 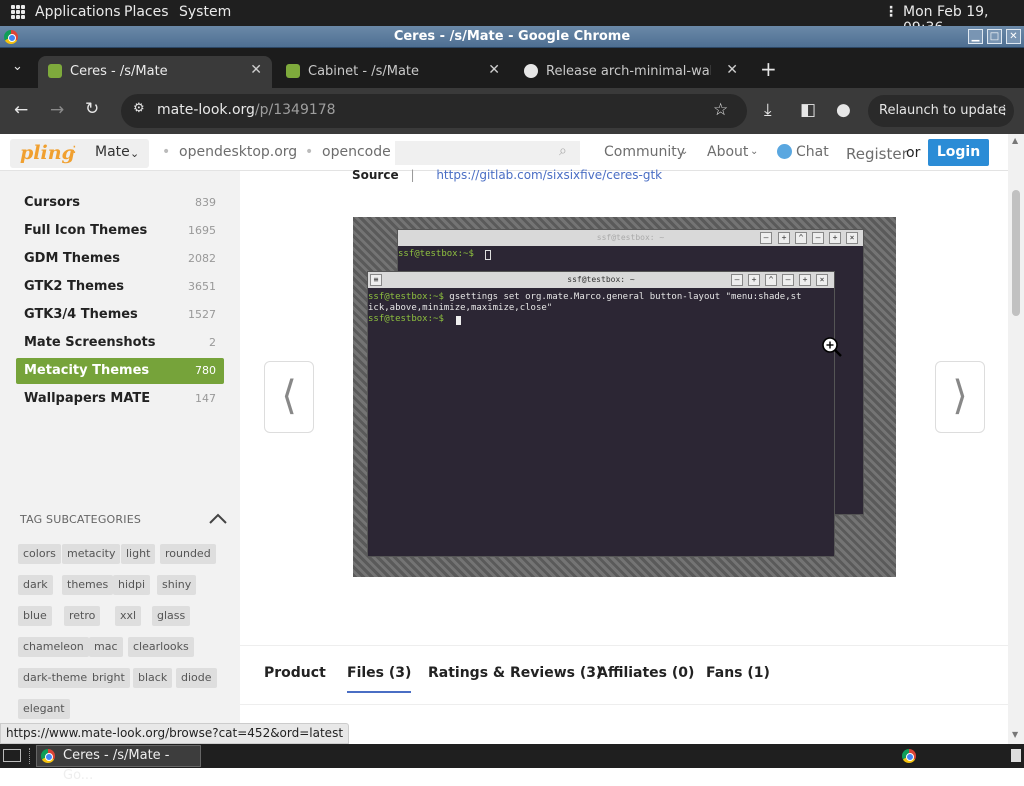 I want to click on side-panel-icon: ◧, so click(x=808, y=110).